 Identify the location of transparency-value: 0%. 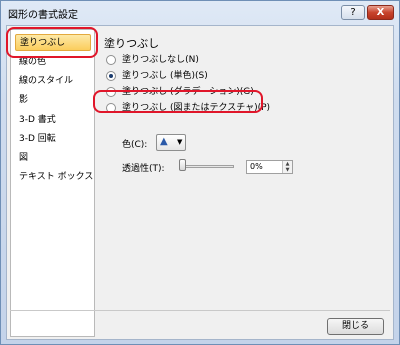
(256, 166).